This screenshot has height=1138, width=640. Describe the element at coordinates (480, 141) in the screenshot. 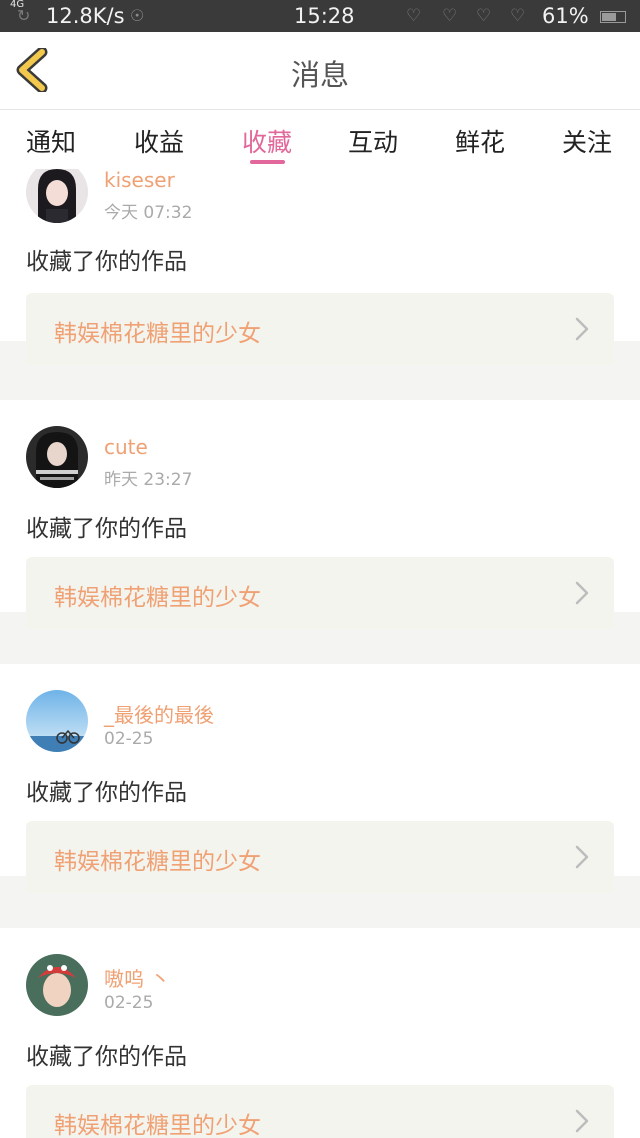

I see `tab-flowers: 鲜花` at that location.